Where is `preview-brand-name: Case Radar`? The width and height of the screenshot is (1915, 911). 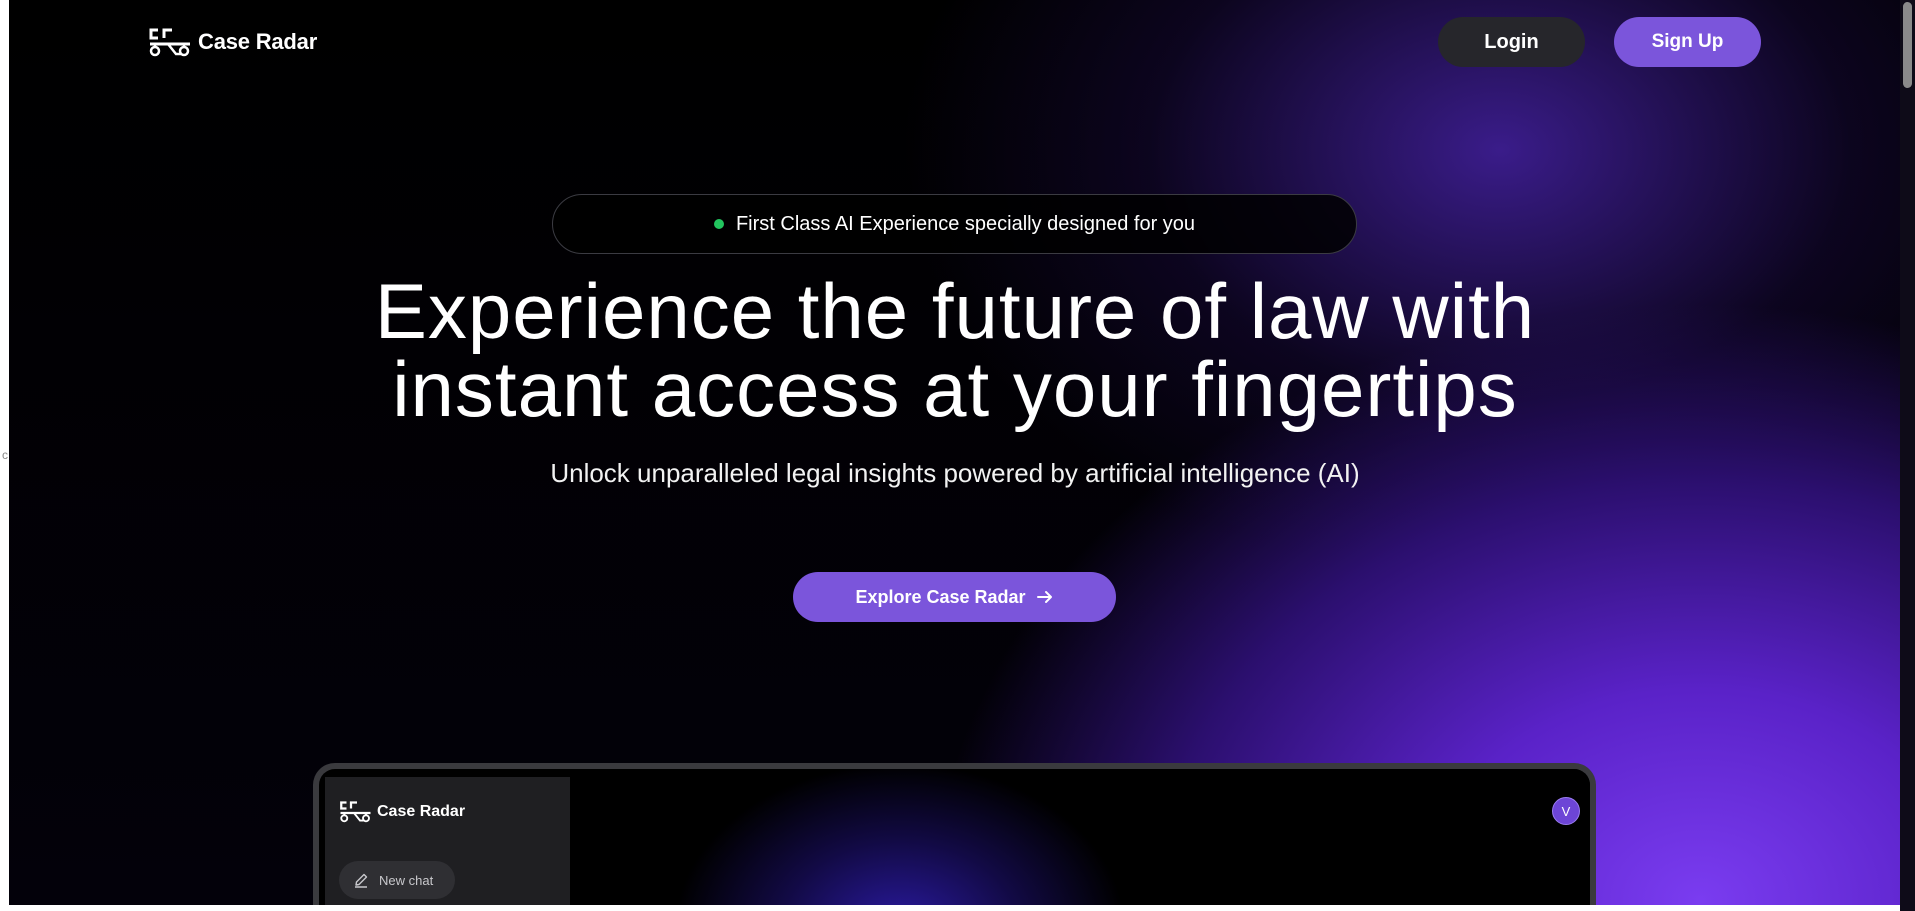
preview-brand-name: Case Radar is located at coordinates (421, 811).